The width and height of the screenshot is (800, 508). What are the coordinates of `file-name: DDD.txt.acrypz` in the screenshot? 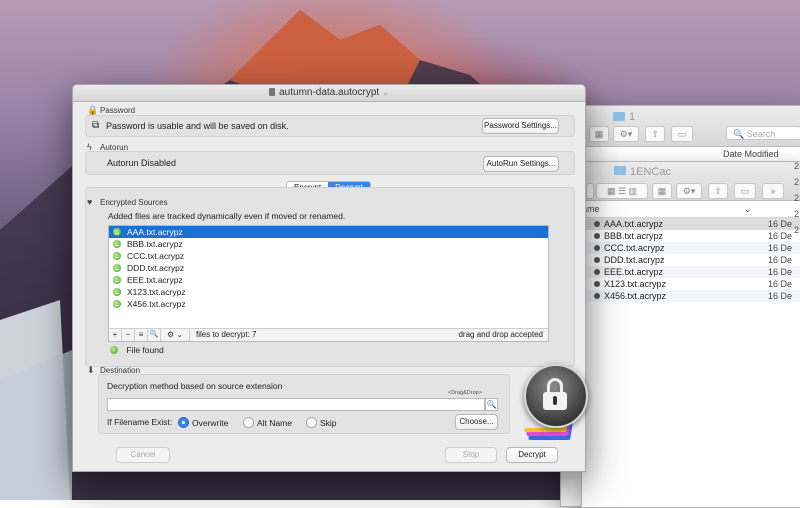 It's located at (156, 268).